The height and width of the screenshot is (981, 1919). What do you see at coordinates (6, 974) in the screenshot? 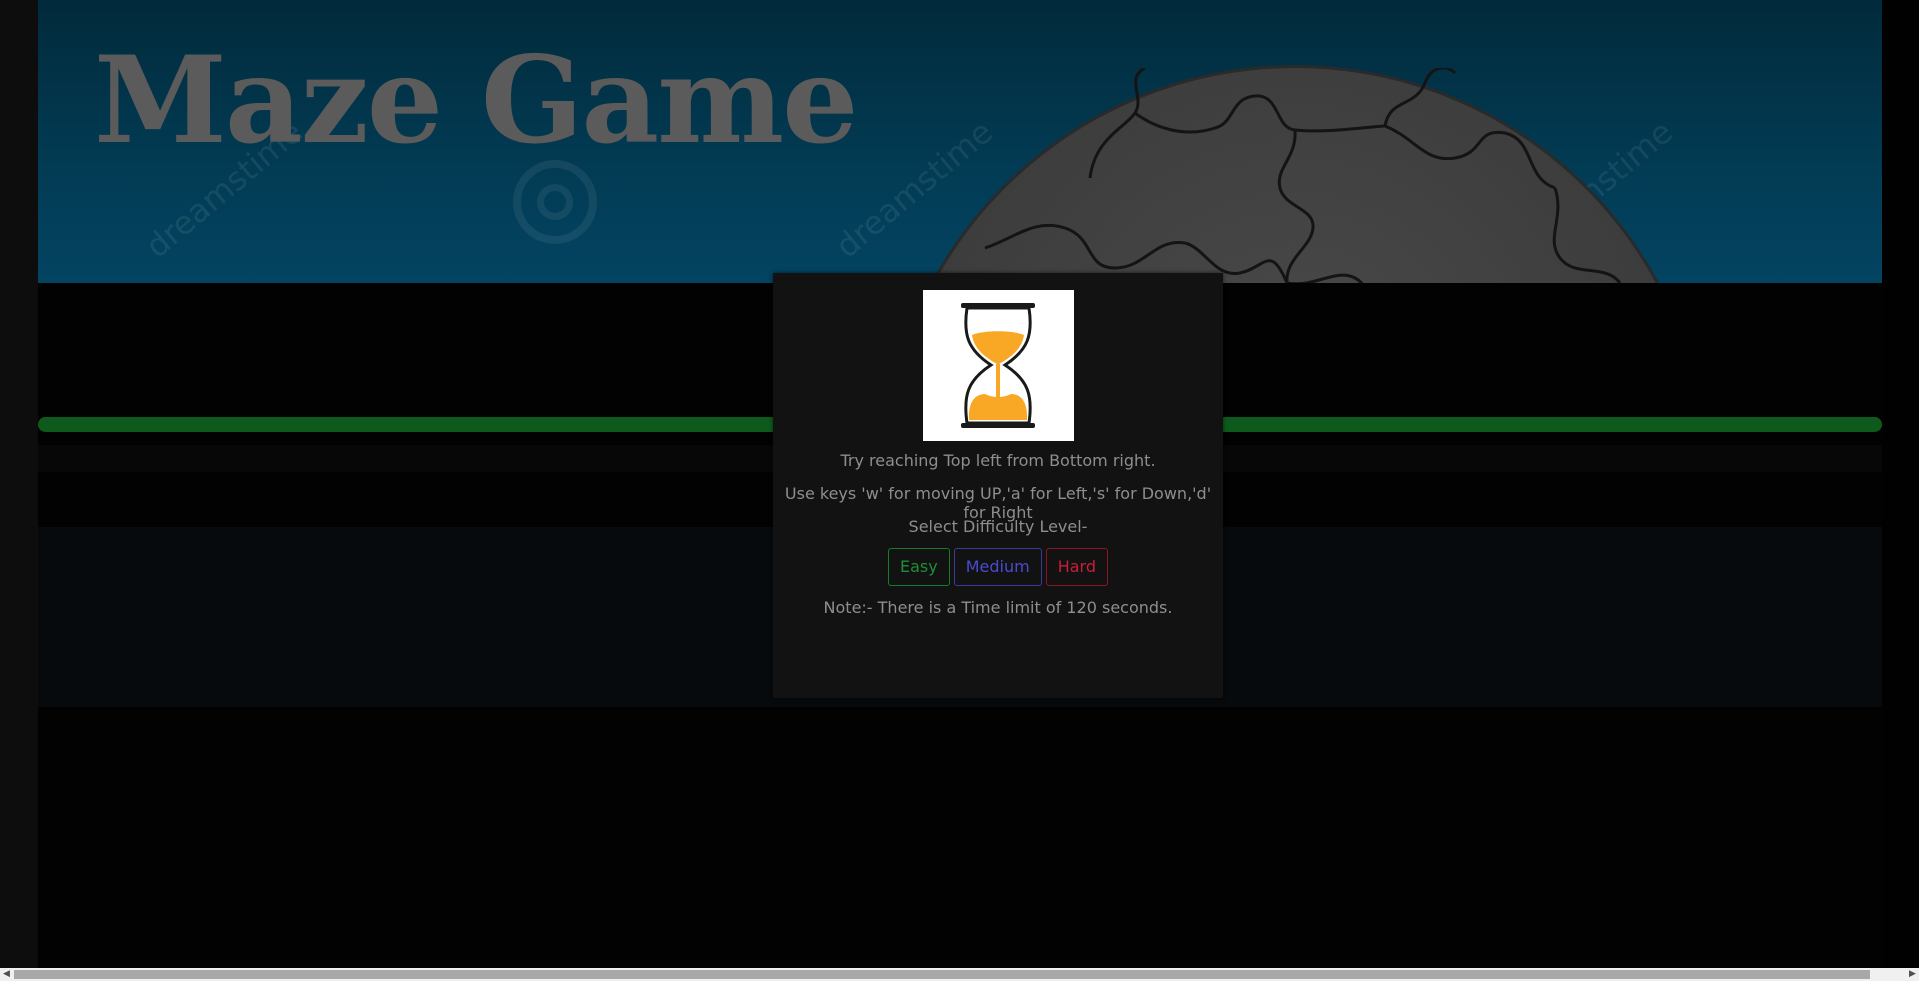
I see `scroll-left-icon: ◀` at bounding box center [6, 974].